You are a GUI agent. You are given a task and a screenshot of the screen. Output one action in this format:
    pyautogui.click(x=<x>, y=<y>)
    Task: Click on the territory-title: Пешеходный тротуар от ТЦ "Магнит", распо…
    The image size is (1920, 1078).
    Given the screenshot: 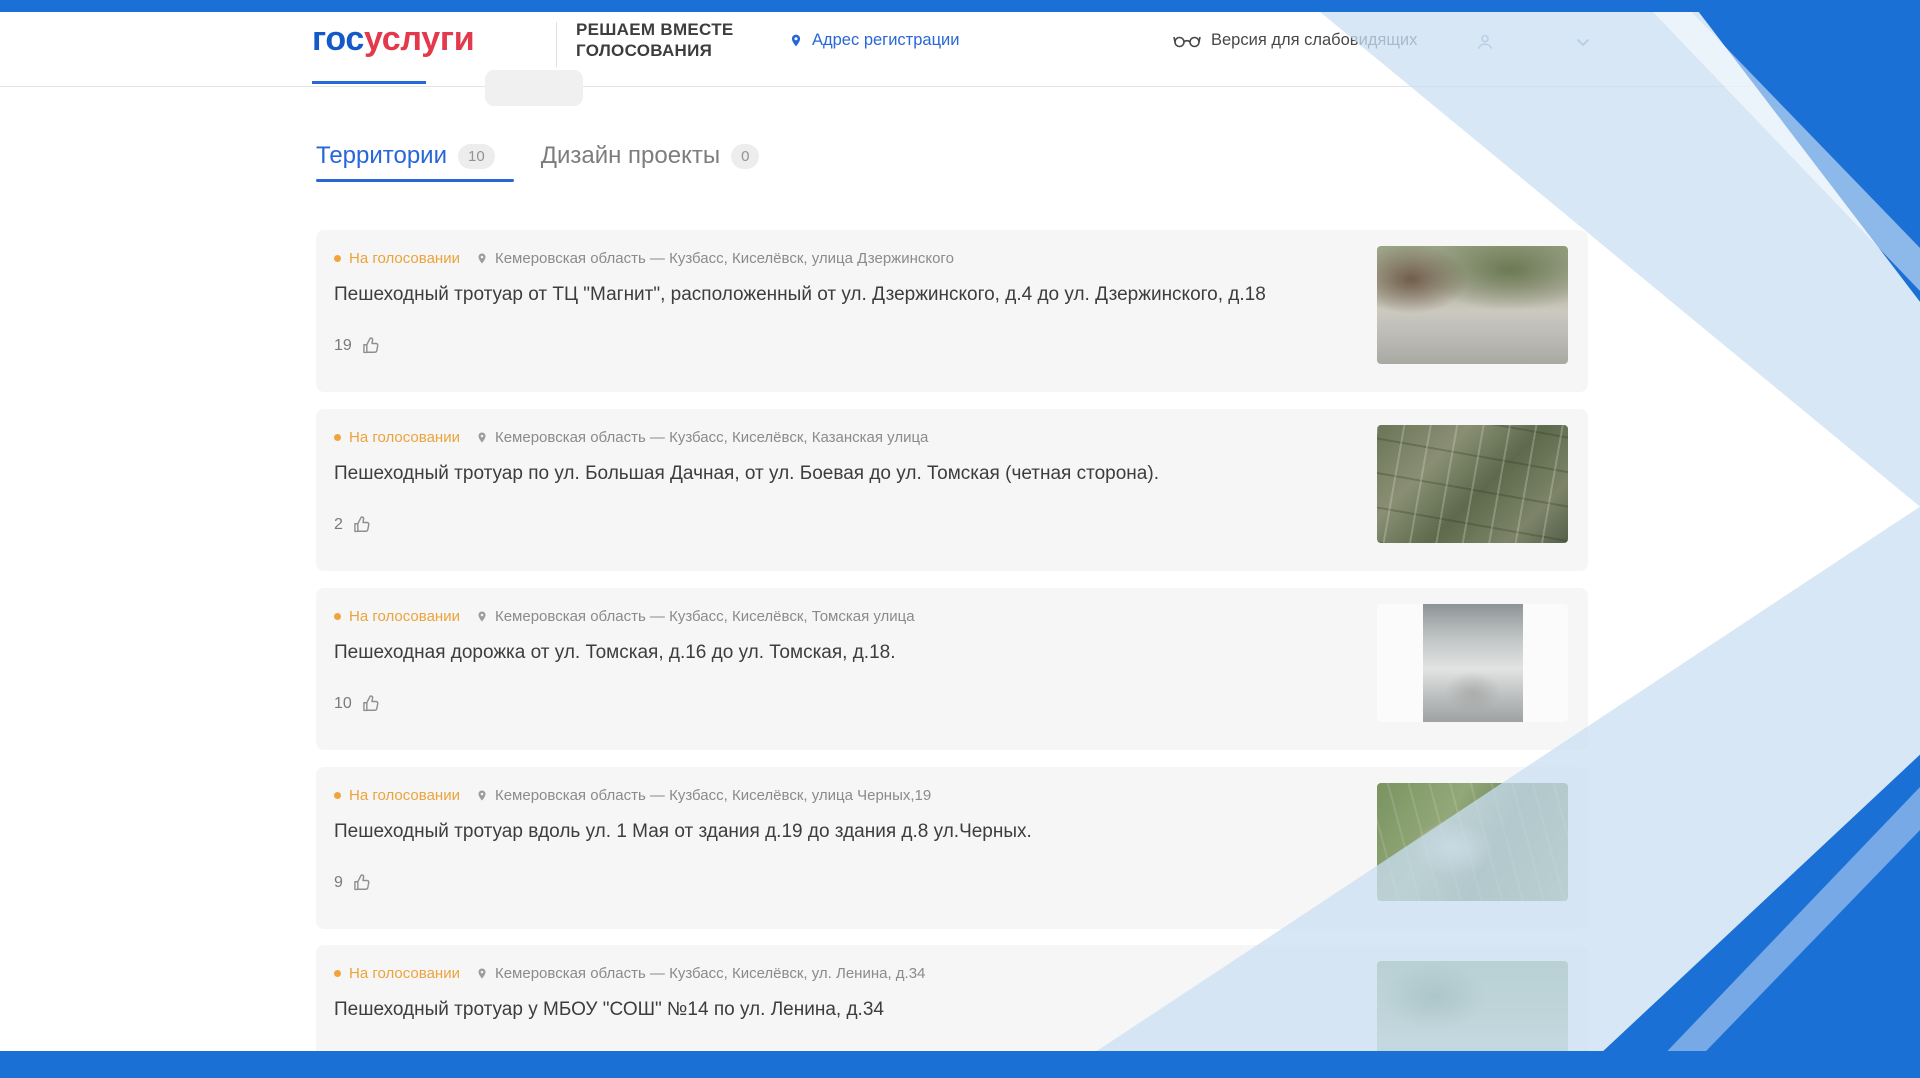 What is the action you would take?
    pyautogui.click(x=834, y=295)
    